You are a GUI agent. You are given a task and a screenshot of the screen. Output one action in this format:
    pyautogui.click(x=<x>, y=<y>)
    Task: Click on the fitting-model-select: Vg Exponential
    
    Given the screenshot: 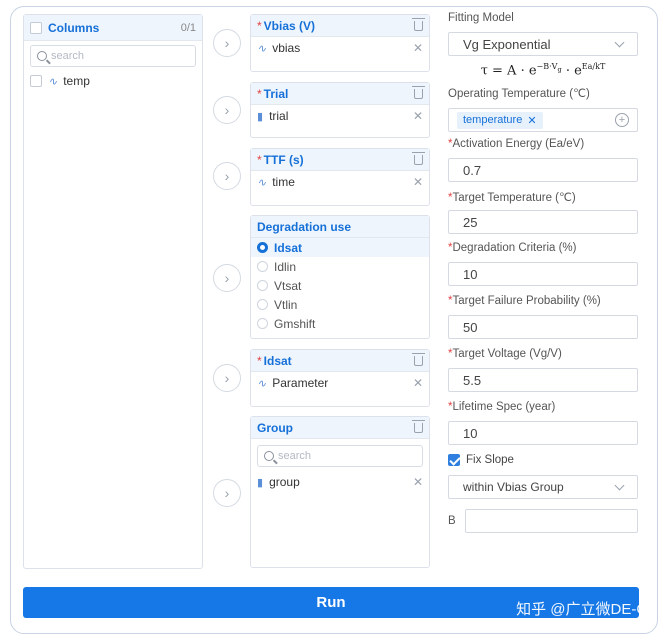 What is the action you would take?
    pyautogui.click(x=543, y=44)
    